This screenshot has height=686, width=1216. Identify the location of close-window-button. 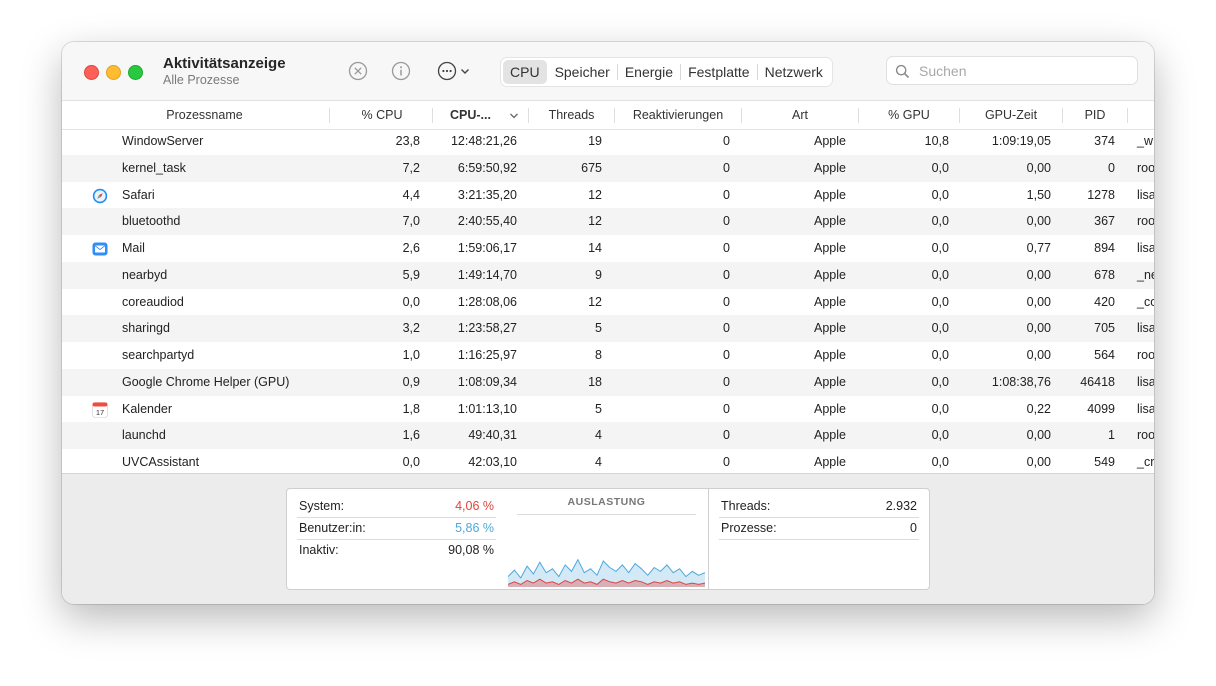
(91, 72).